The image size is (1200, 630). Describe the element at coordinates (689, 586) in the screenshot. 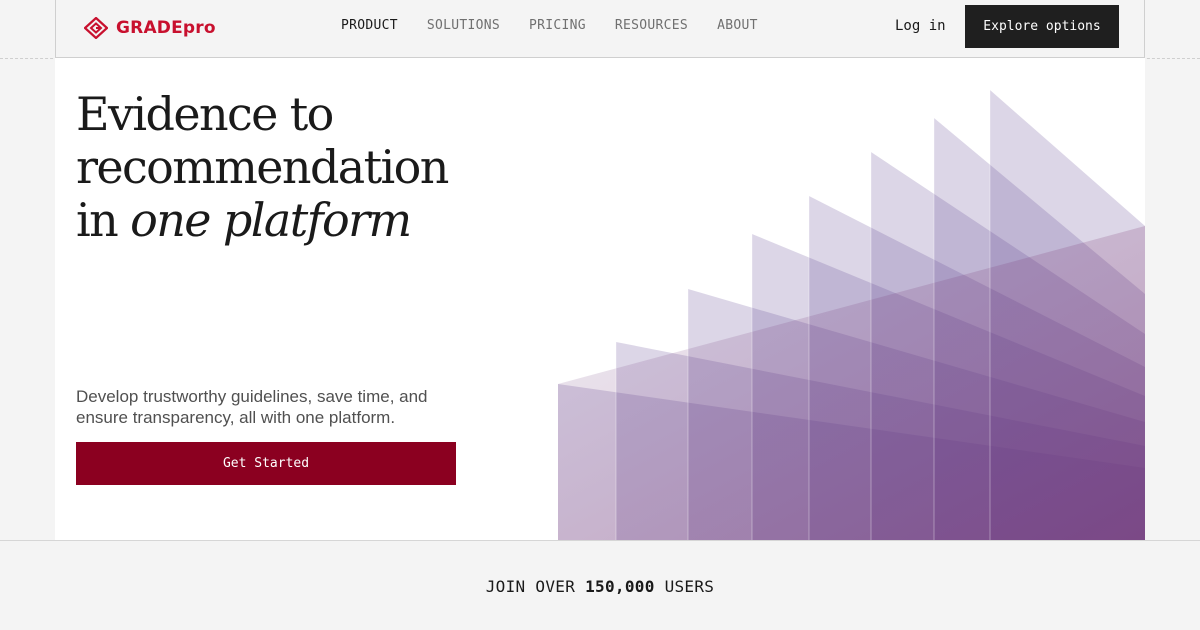

I see `join-suffix: USERS` at that location.